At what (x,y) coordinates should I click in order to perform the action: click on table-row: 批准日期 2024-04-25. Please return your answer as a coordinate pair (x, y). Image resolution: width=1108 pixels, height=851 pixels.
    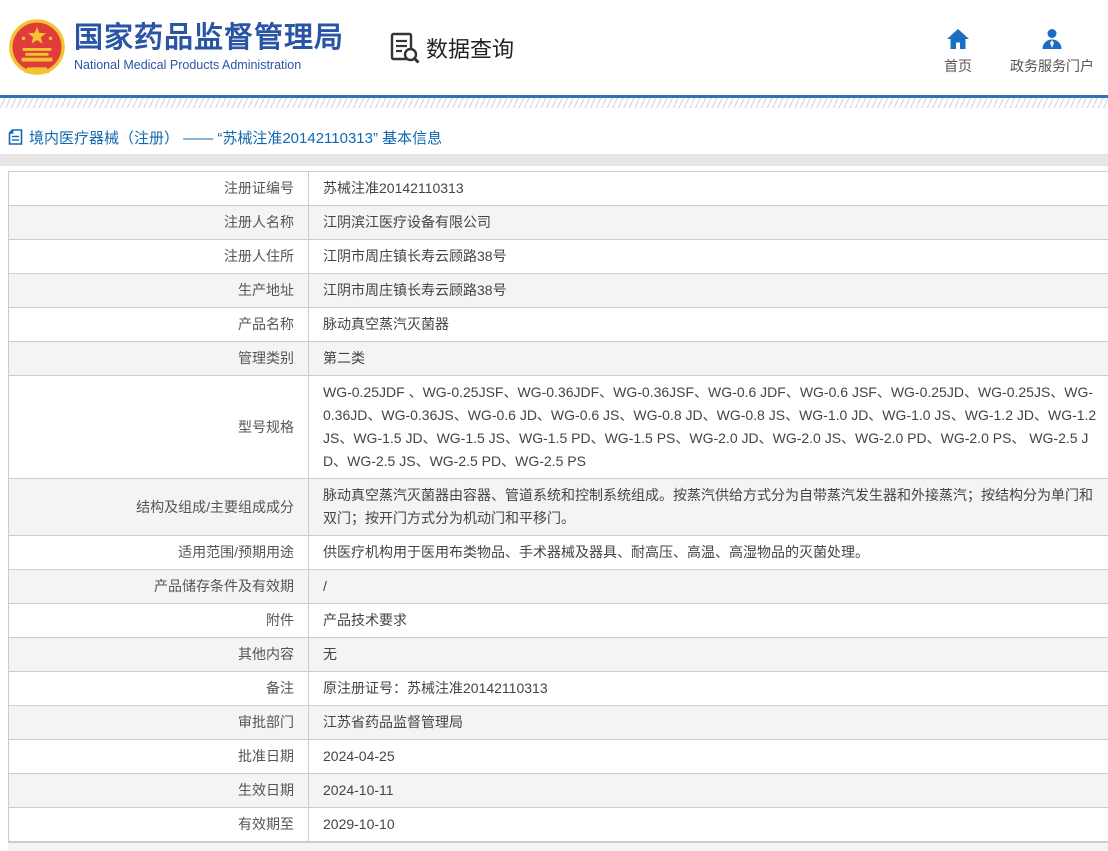
    Looking at the image, I should click on (558, 756).